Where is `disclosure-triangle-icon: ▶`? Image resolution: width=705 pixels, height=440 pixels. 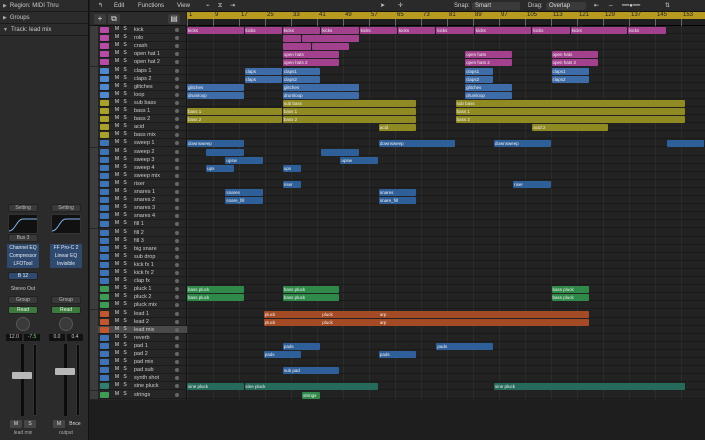 disclosure-triangle-icon: ▶ is located at coordinates (5, 5).